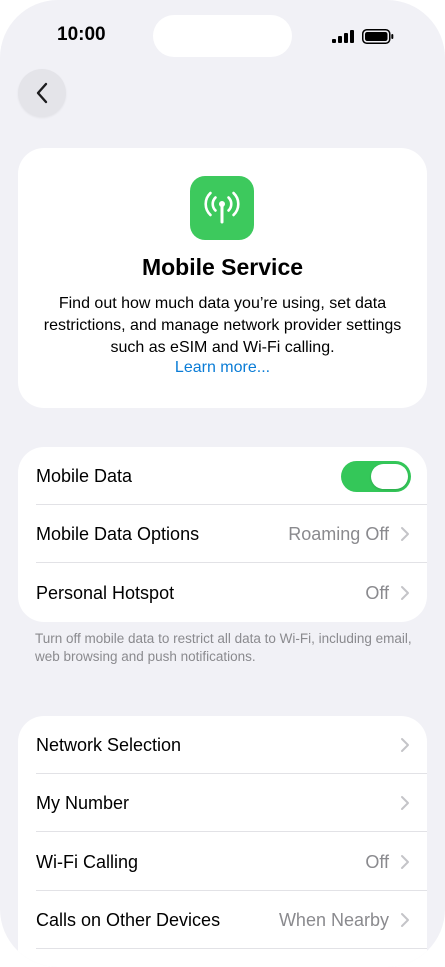 Image resolution: width=445 pixels, height=967 pixels. What do you see at coordinates (222, 745) in the screenshot?
I see `network-selection-row: Network Selection` at bounding box center [222, 745].